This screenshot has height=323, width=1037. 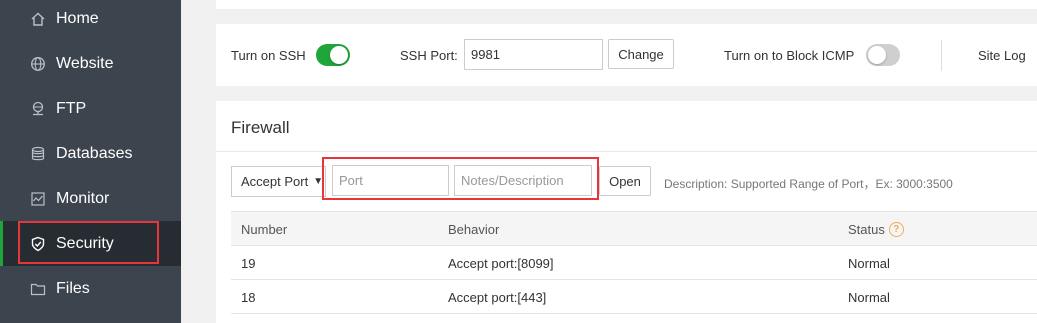 I want to click on ssh-toggle-label: Turn on SSH, so click(x=268, y=55).